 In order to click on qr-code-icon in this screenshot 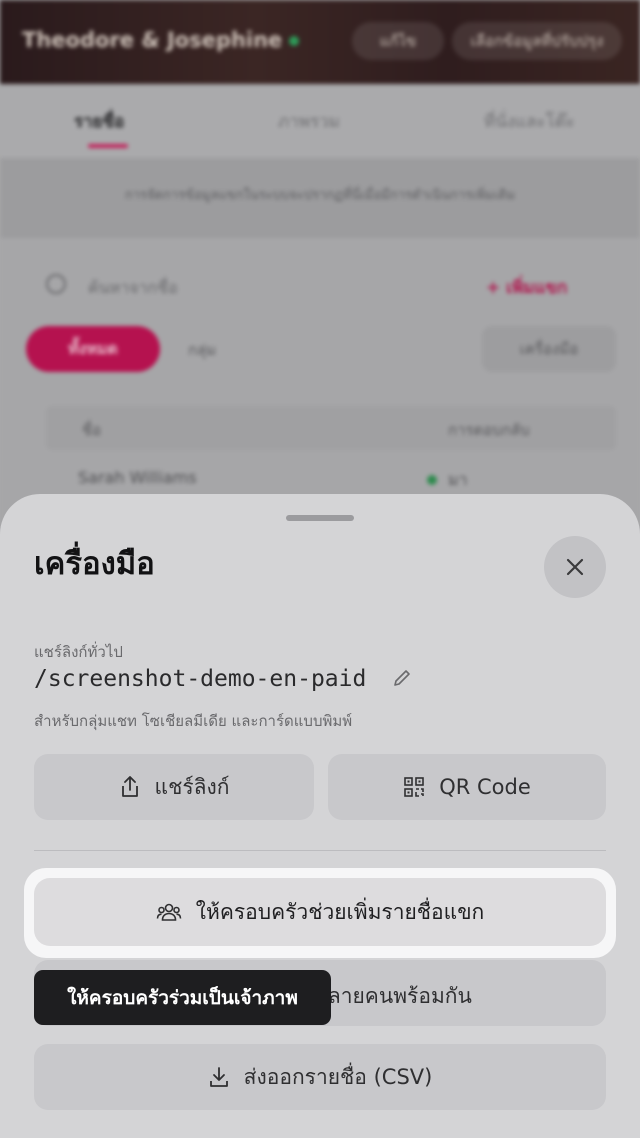, I will do `click(414, 787)`.